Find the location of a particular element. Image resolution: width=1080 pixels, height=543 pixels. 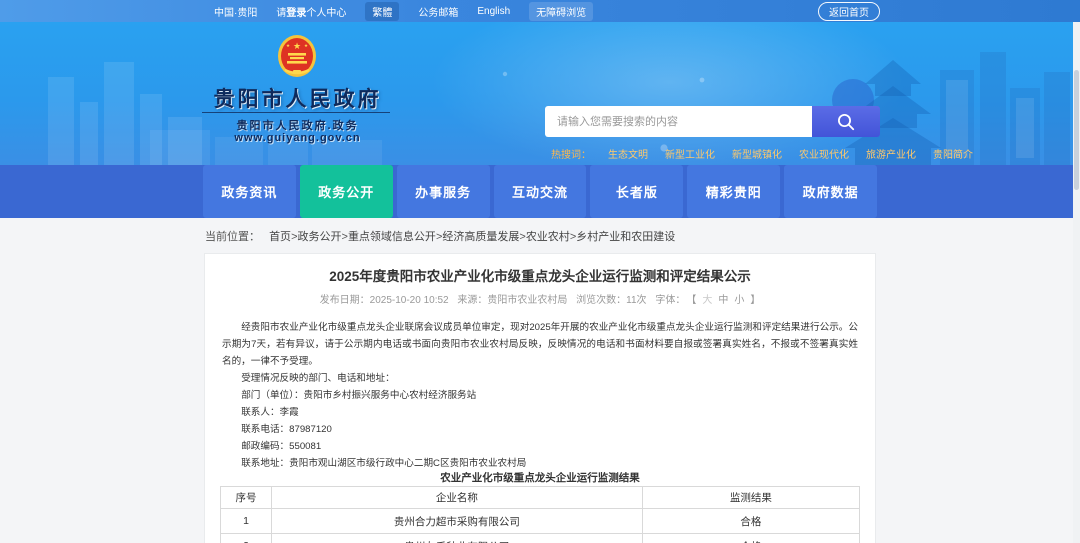

site-subtitle: 贵阳市人民政府.政务 is located at coordinates (297, 126).